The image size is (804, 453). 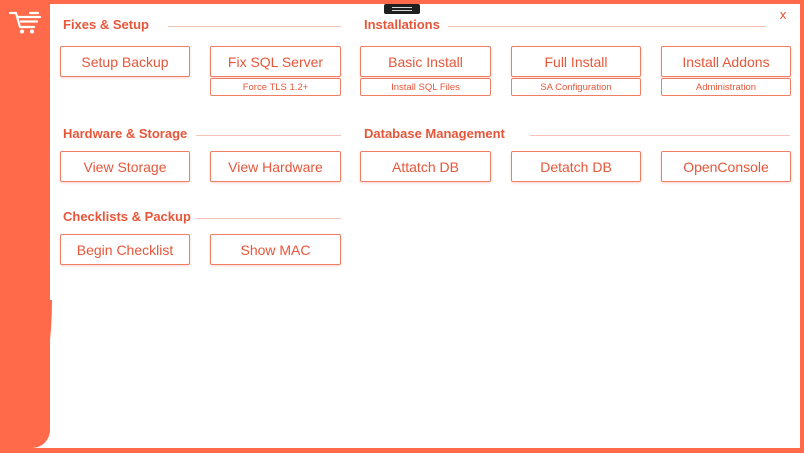 I want to click on section-title-installations: Installations, so click(x=402, y=24).